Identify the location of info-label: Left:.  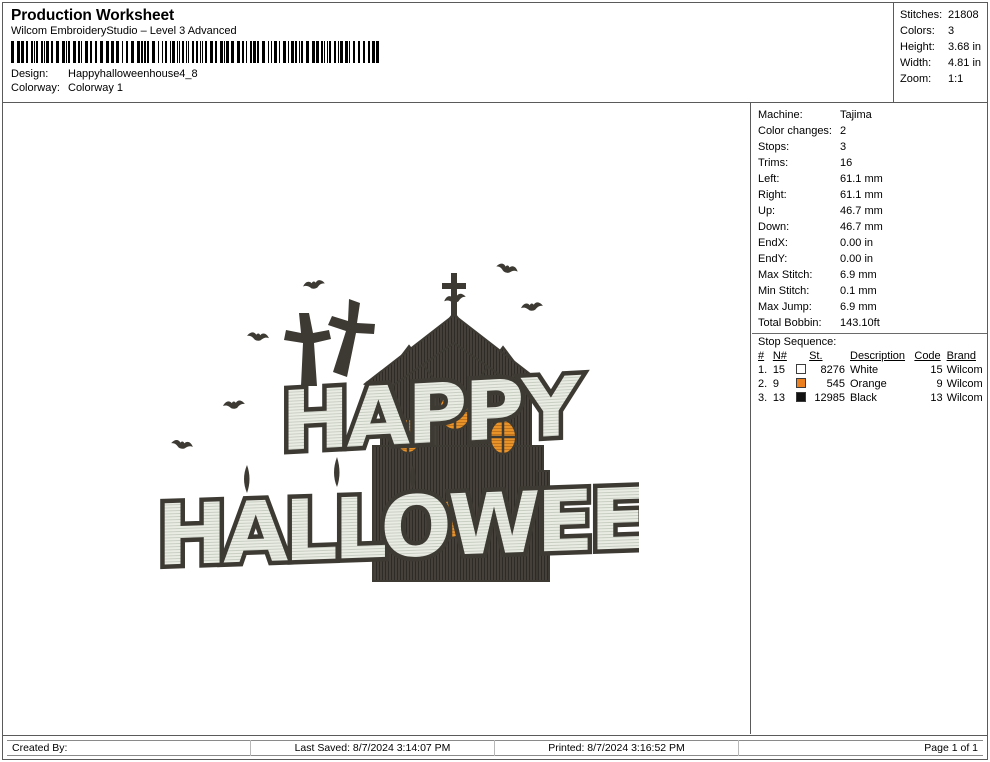
(769, 179).